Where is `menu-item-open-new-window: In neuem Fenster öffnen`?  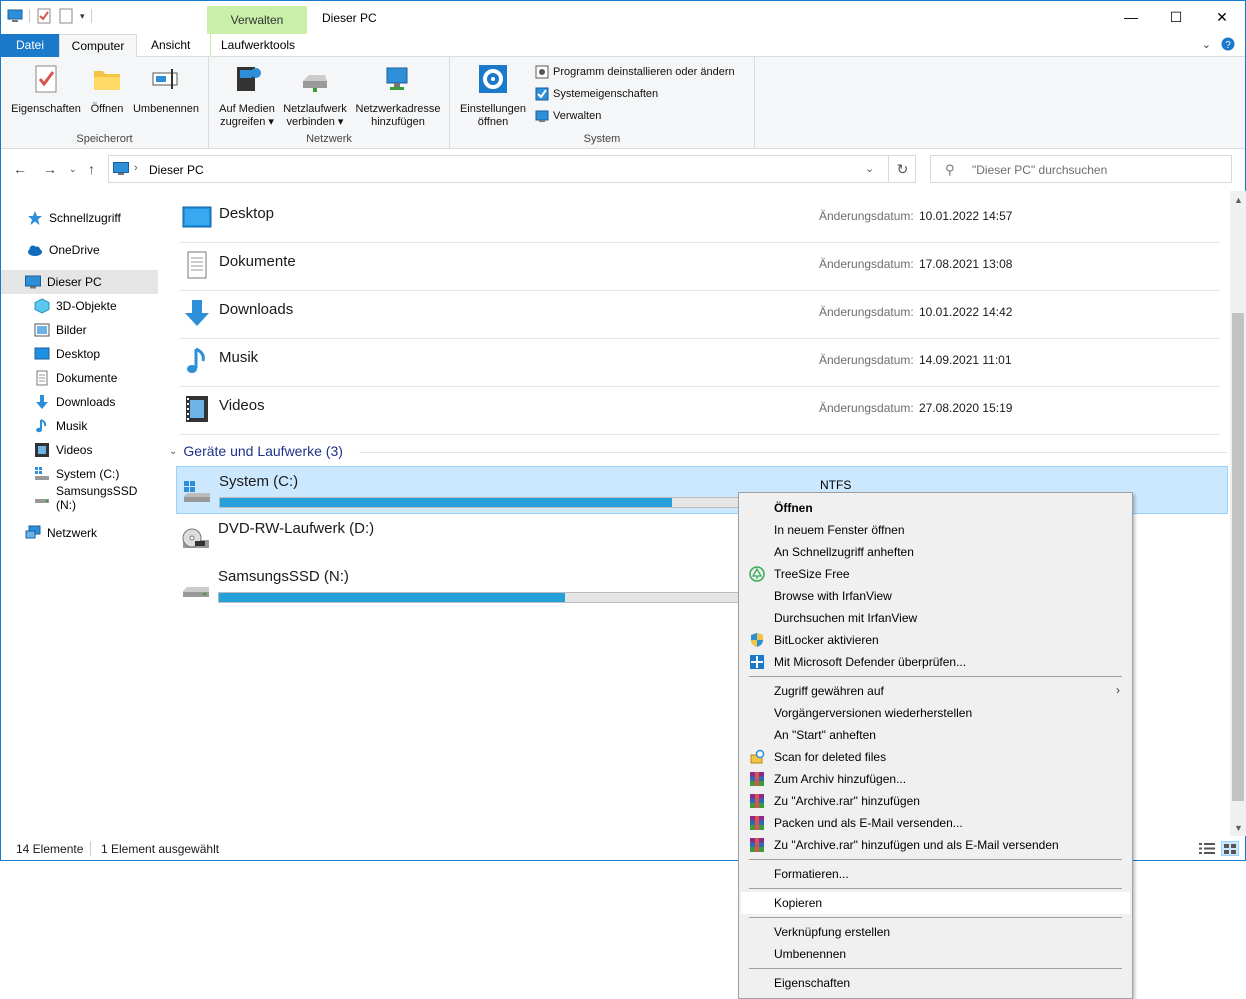
menu-item-open-new-window: In neuem Fenster öffnen is located at coordinates (935, 530).